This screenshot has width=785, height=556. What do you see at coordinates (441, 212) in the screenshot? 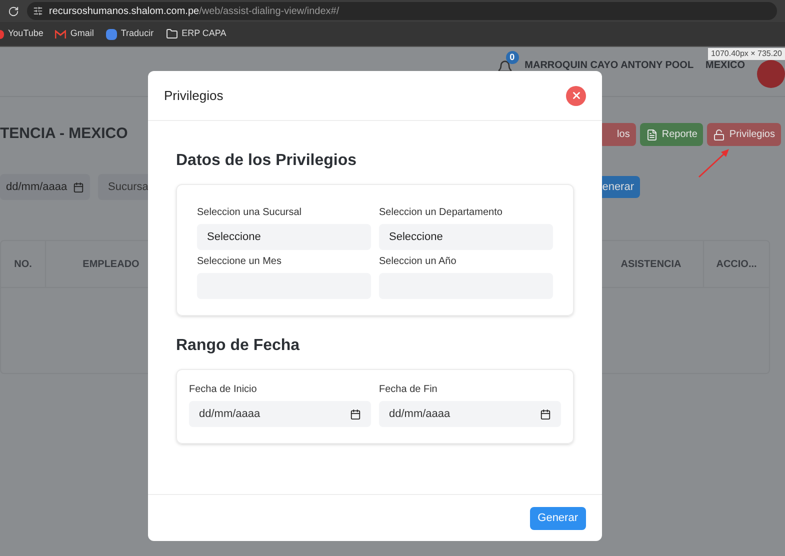
I see `field-label: Seleccion un Departamento` at bounding box center [441, 212].